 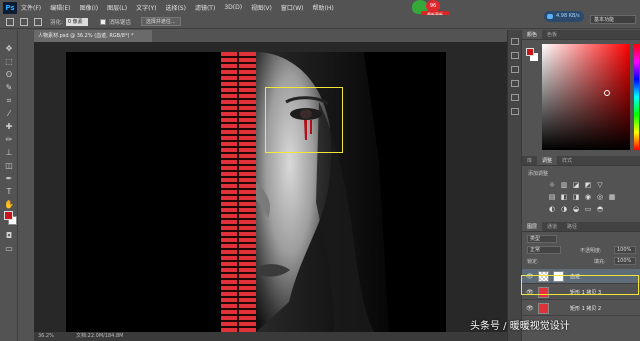 What do you see at coordinates (552, 226) in the screenshot?
I see `tab-channels: 通道` at bounding box center [552, 226].